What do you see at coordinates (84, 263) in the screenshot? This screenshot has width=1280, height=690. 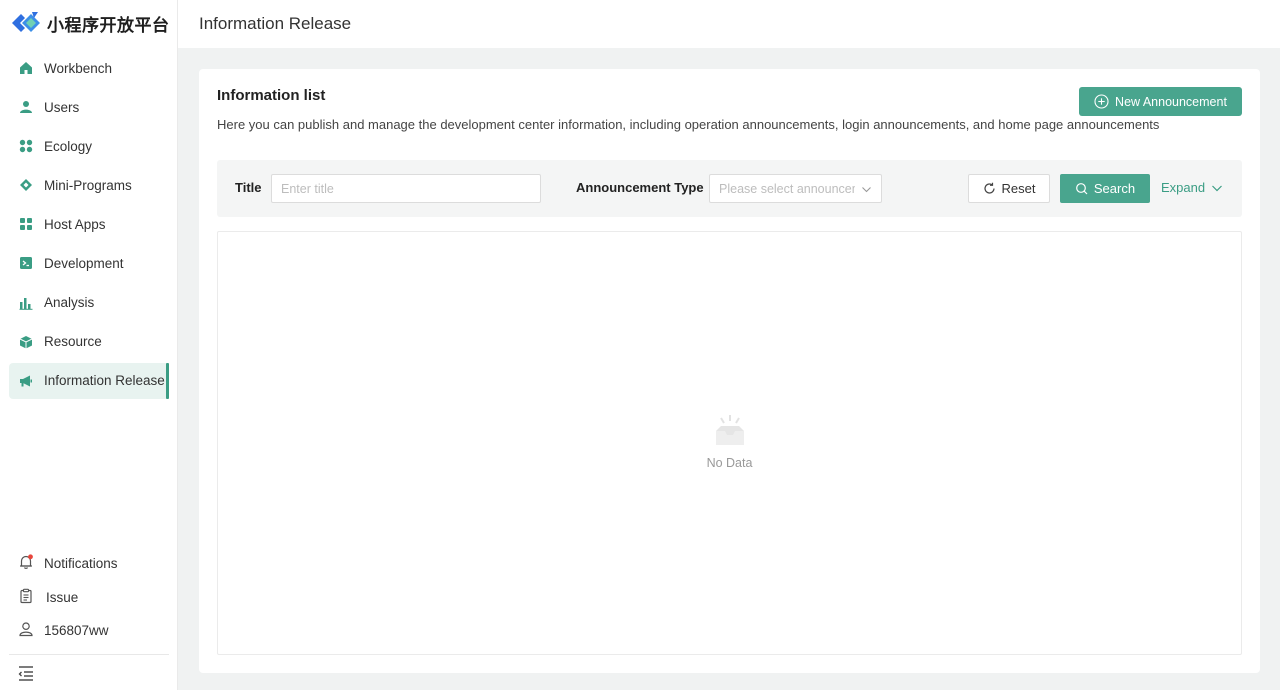 I see `sidebar-item-label: Development` at bounding box center [84, 263].